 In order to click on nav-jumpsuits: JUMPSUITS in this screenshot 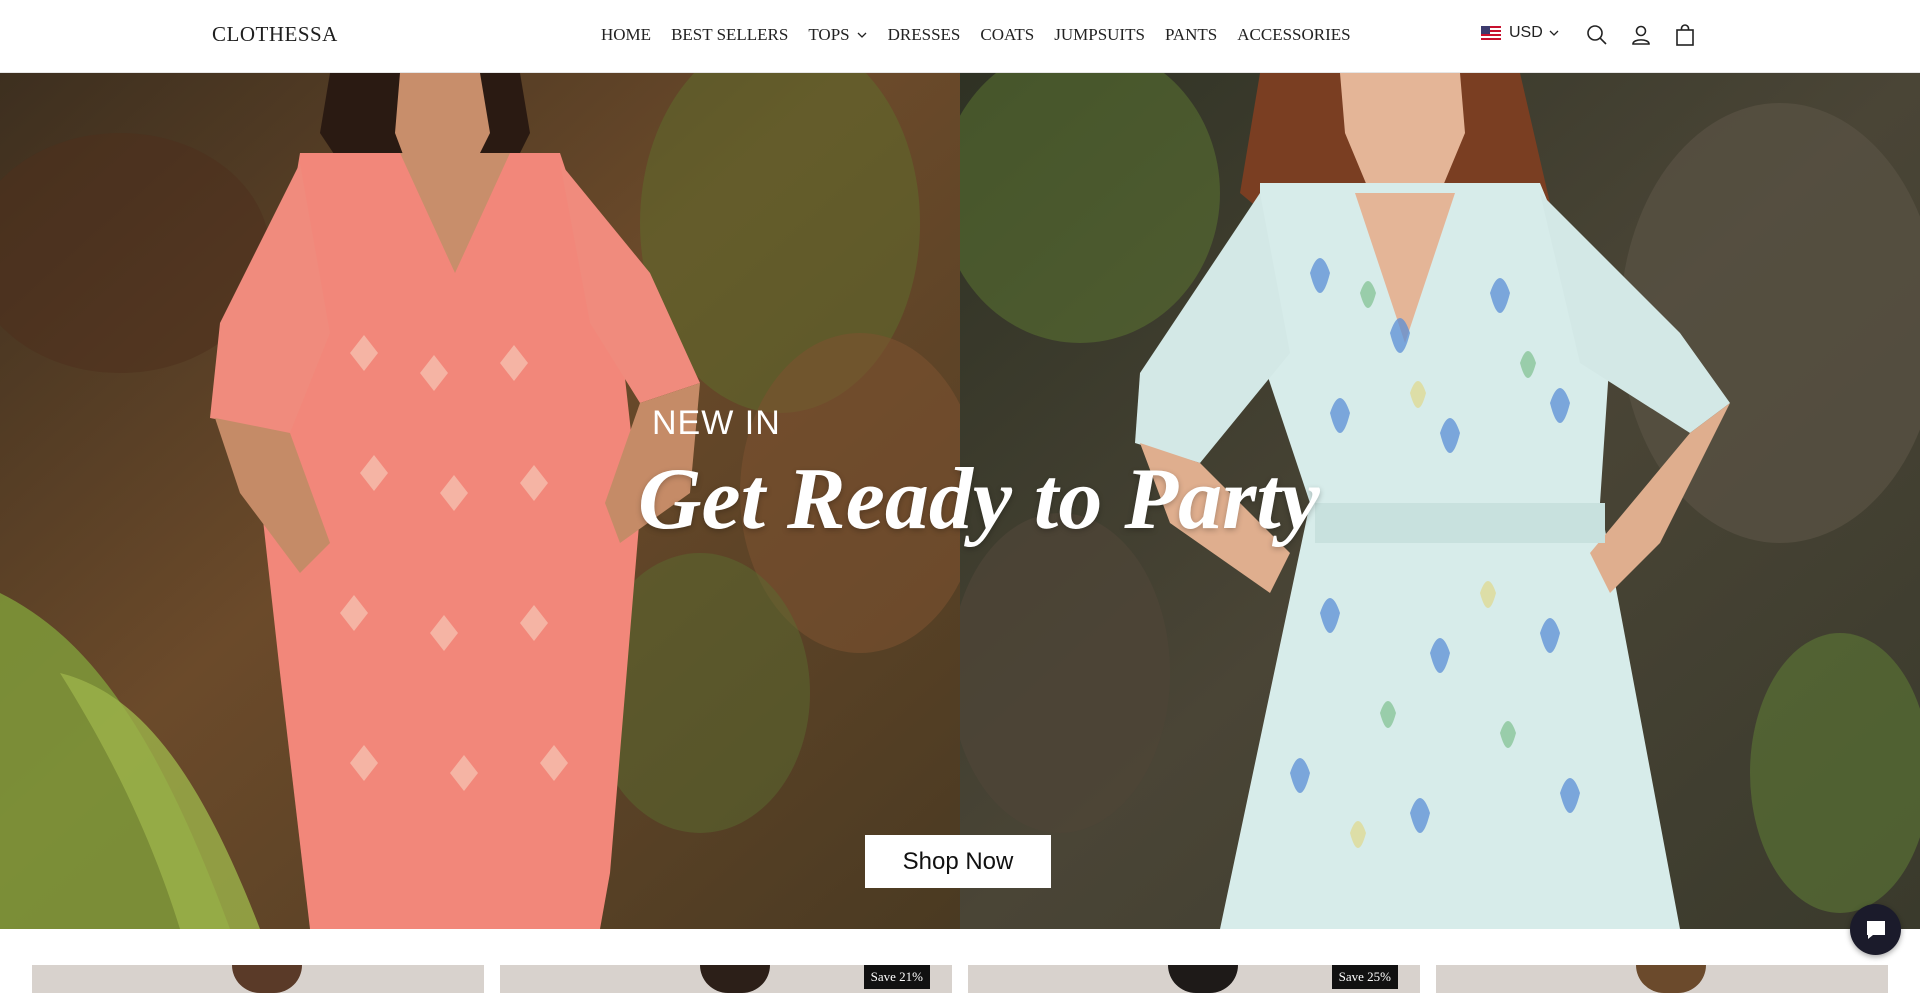, I will do `click(1099, 35)`.